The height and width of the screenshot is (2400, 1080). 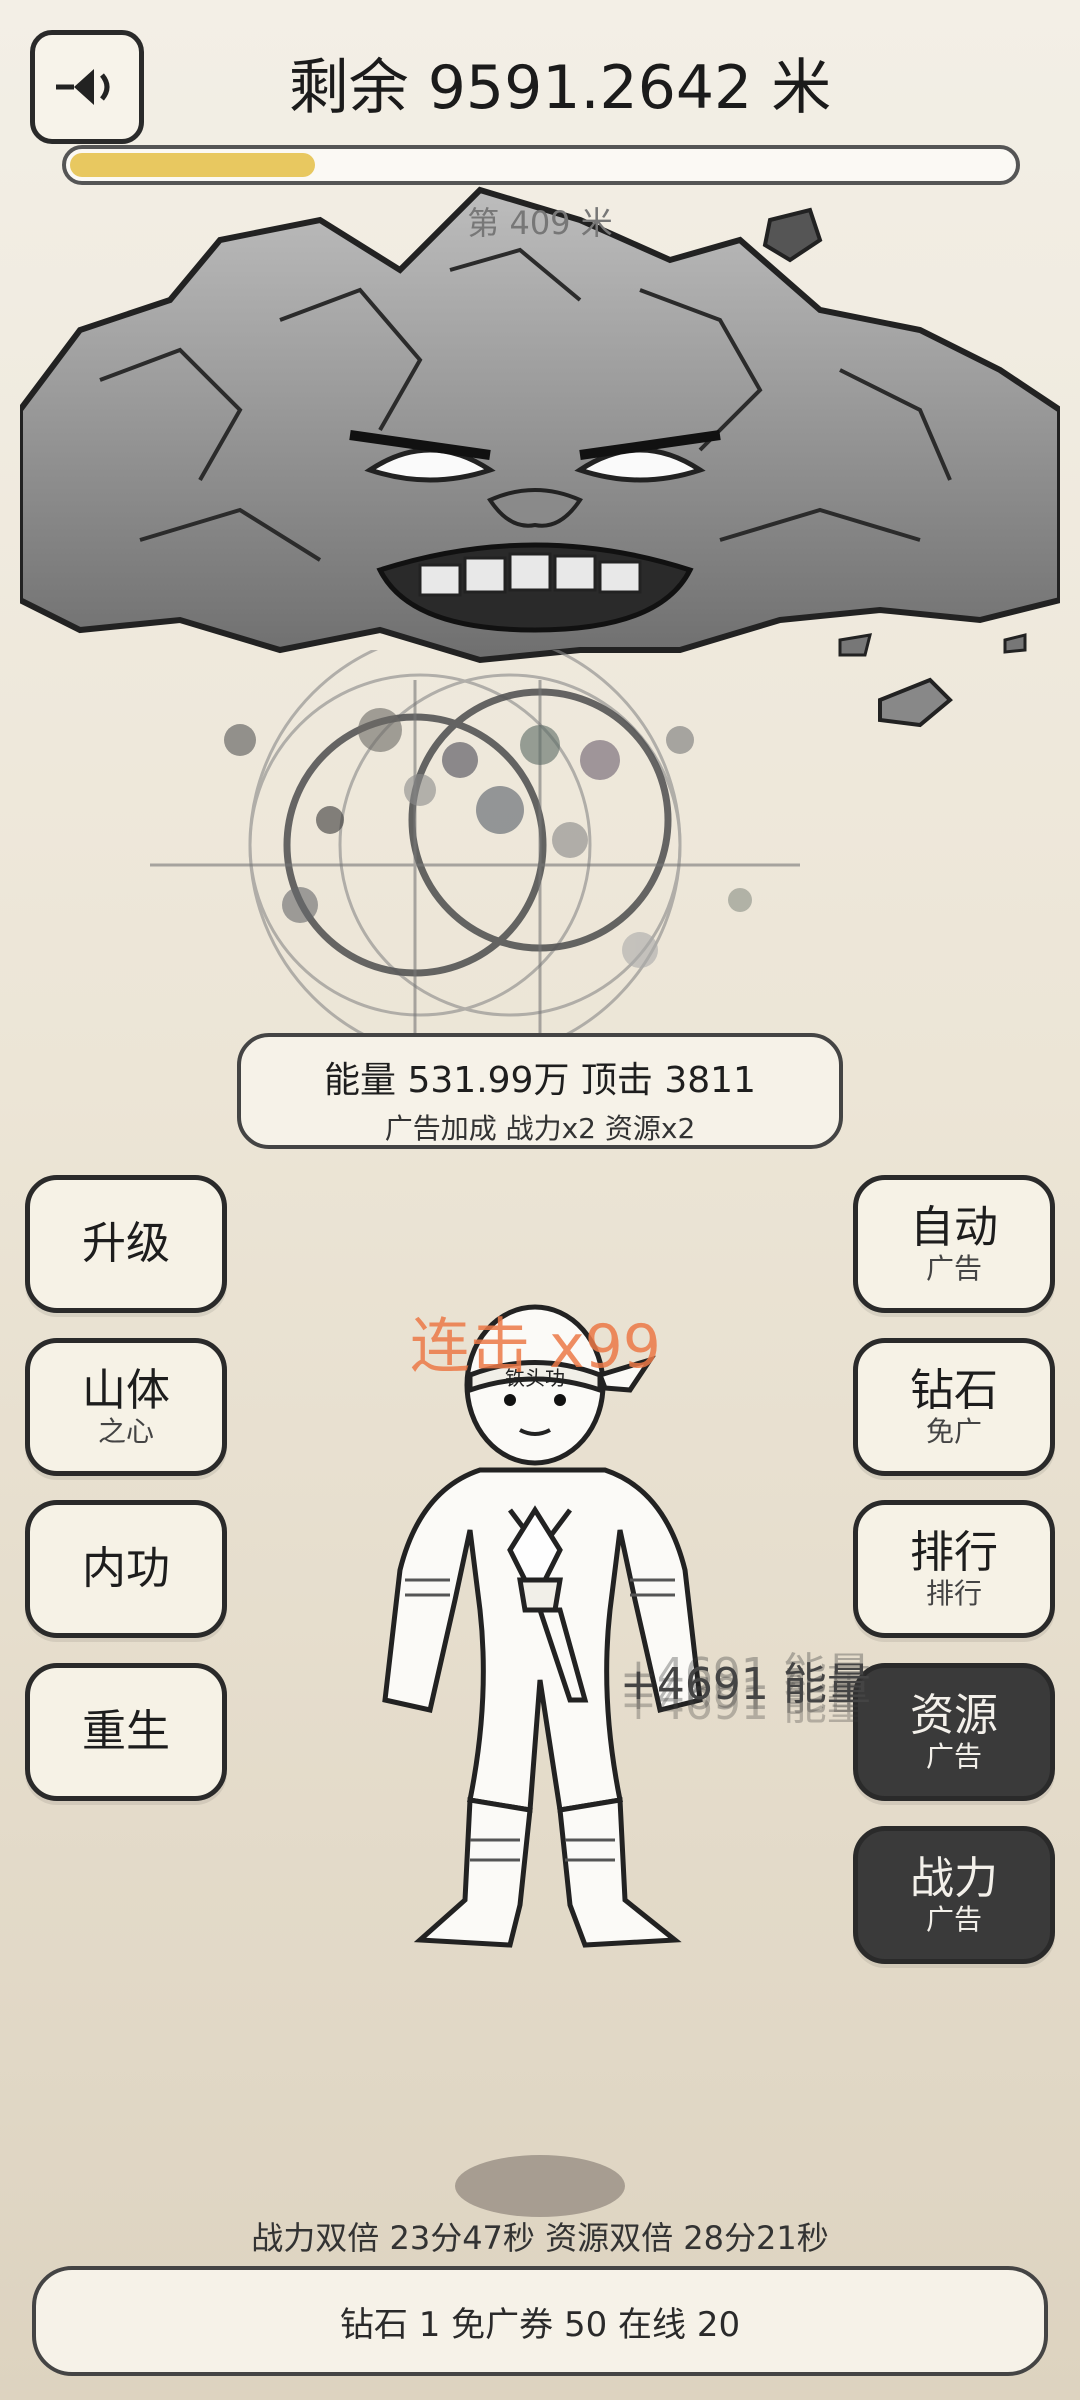 I want to click on ad-bonus-line: 广告加成 战力x2 资源x2, so click(x=540, y=1128).